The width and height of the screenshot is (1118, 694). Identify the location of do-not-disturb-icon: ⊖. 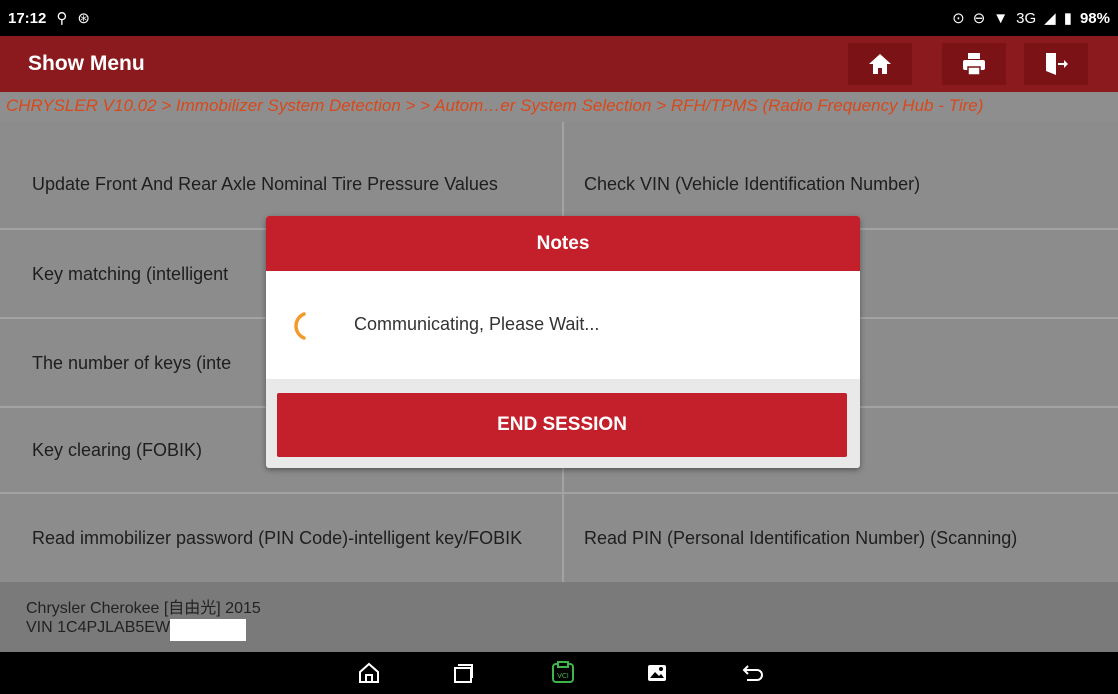
(979, 18).